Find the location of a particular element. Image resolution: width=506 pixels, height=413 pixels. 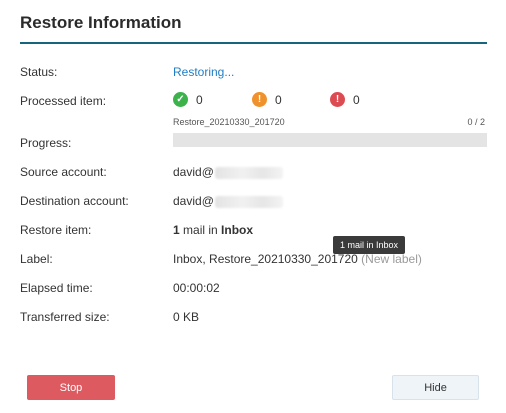

progress-bar is located at coordinates (330, 140).